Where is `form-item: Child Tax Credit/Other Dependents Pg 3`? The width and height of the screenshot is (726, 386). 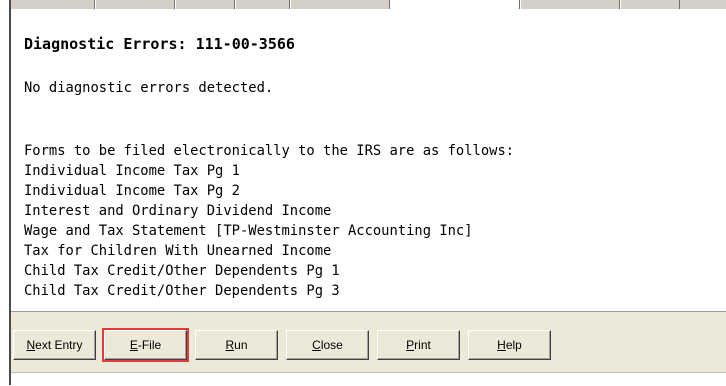
form-item: Child Tax Credit/Other Dependents Pg 3 is located at coordinates (182, 291).